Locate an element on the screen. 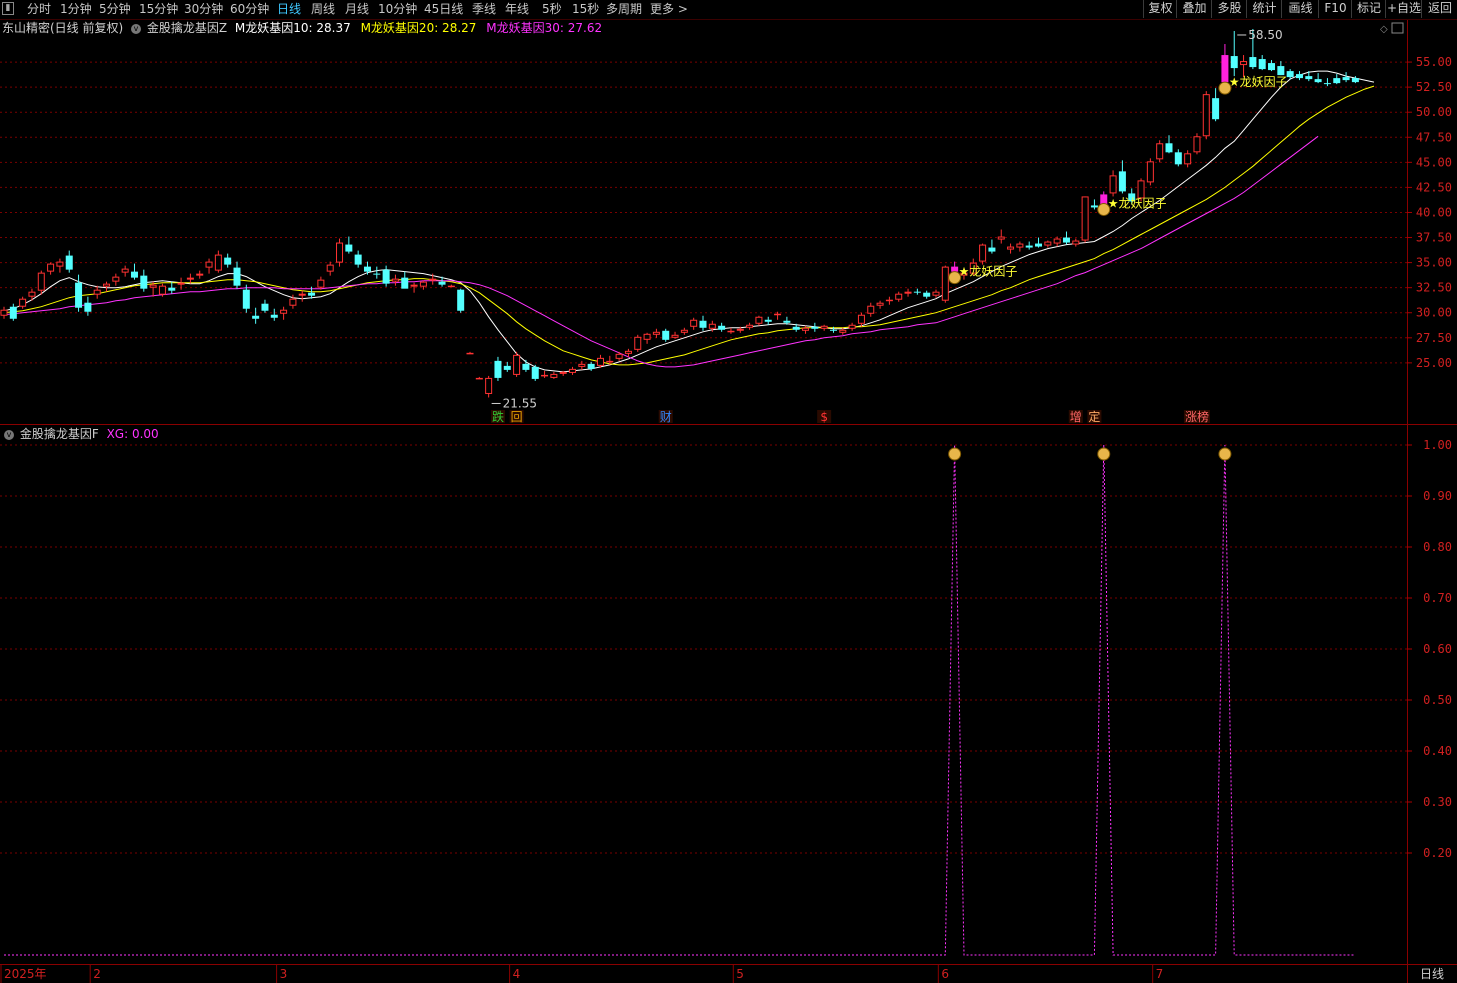 This screenshot has height=983, width=1457. extreme-label-3: 21.55 is located at coordinates (520, 403).